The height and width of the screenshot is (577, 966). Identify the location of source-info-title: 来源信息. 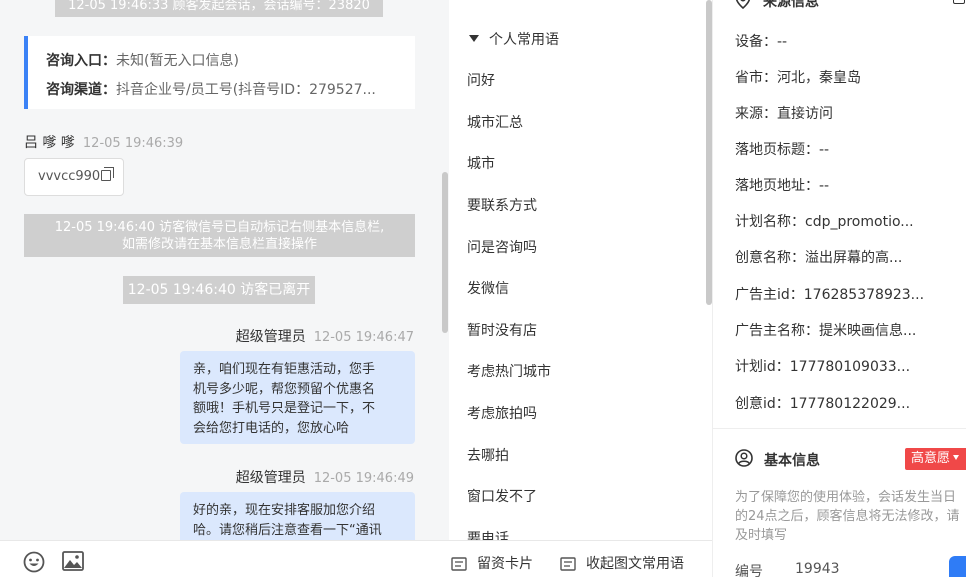
(791, 5).